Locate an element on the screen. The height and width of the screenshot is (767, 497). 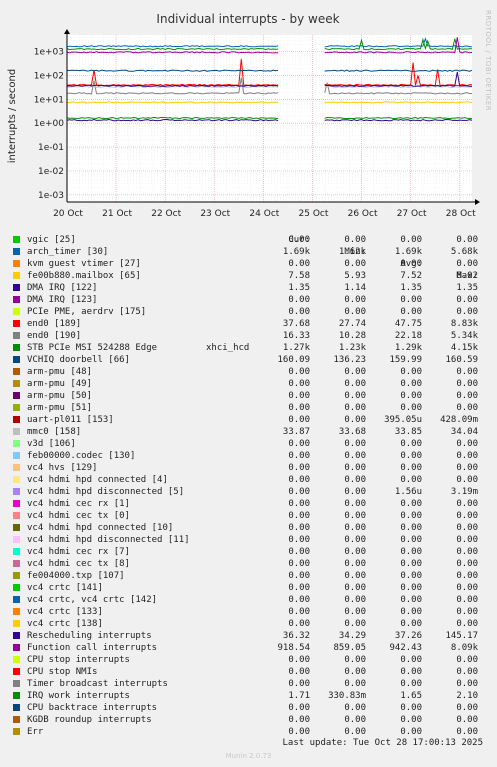
legend-avg-value: 33.85 is located at coordinates (408, 432).